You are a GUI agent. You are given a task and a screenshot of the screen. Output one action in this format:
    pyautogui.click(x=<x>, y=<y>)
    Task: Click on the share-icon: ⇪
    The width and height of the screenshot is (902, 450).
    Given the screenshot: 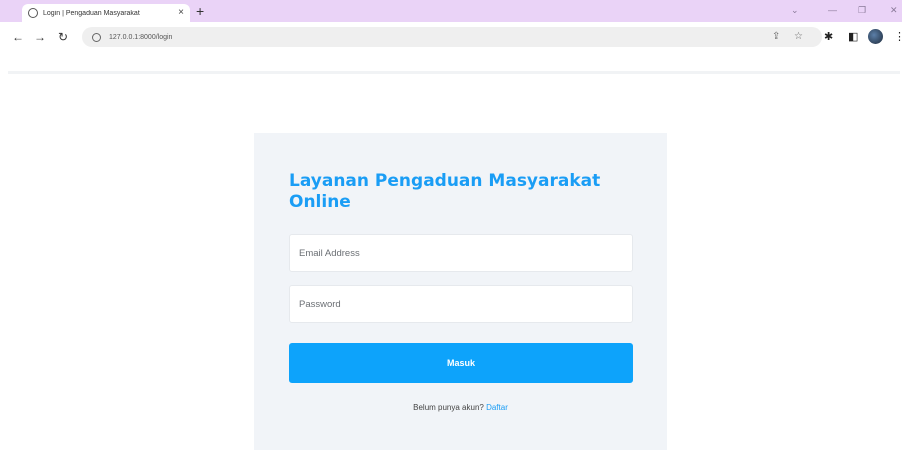 What is the action you would take?
    pyautogui.click(x=776, y=37)
    